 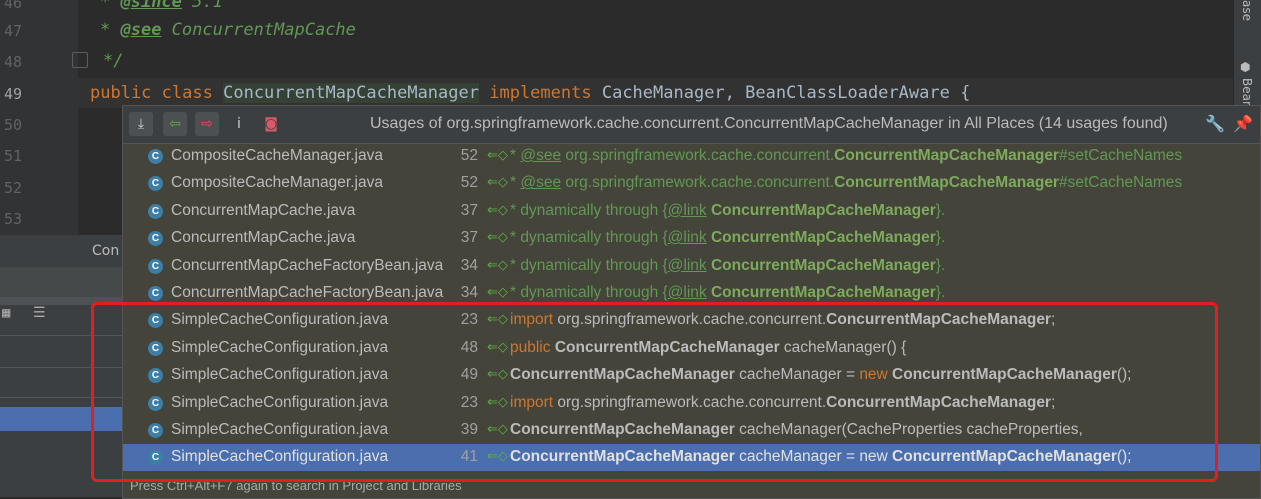 I want to click on code-line-48: */, so click(x=113, y=61).